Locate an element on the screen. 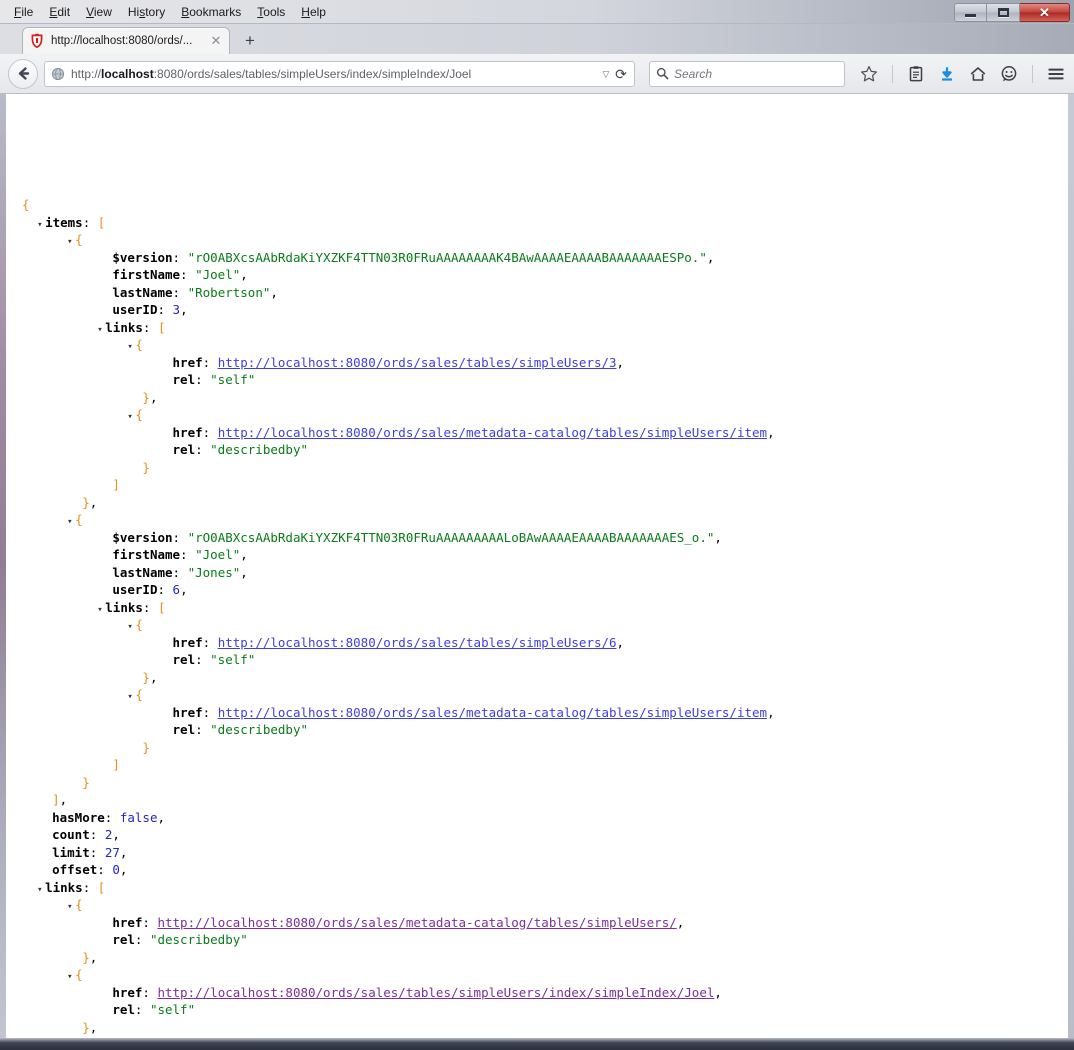 The image size is (1074, 1050). toolbar-icon-group is located at coordinates (962, 74).